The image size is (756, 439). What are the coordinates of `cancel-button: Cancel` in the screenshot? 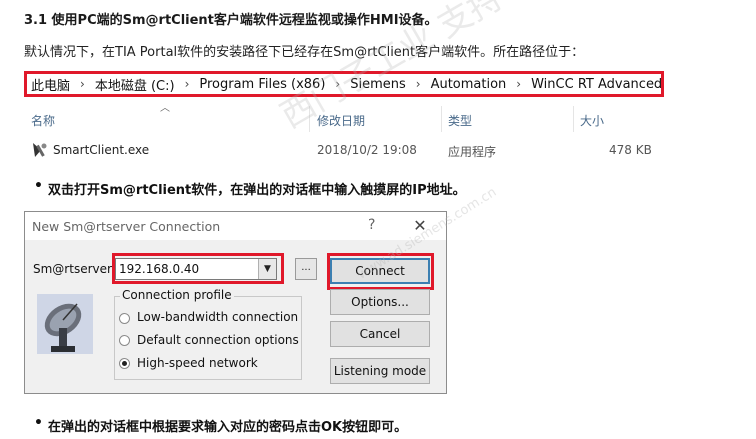 It's located at (380, 334).